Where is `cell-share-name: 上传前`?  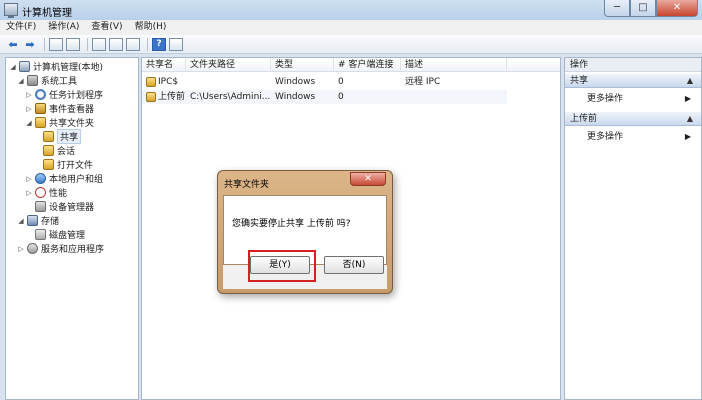
cell-share-name: 上传前 is located at coordinates (164, 97).